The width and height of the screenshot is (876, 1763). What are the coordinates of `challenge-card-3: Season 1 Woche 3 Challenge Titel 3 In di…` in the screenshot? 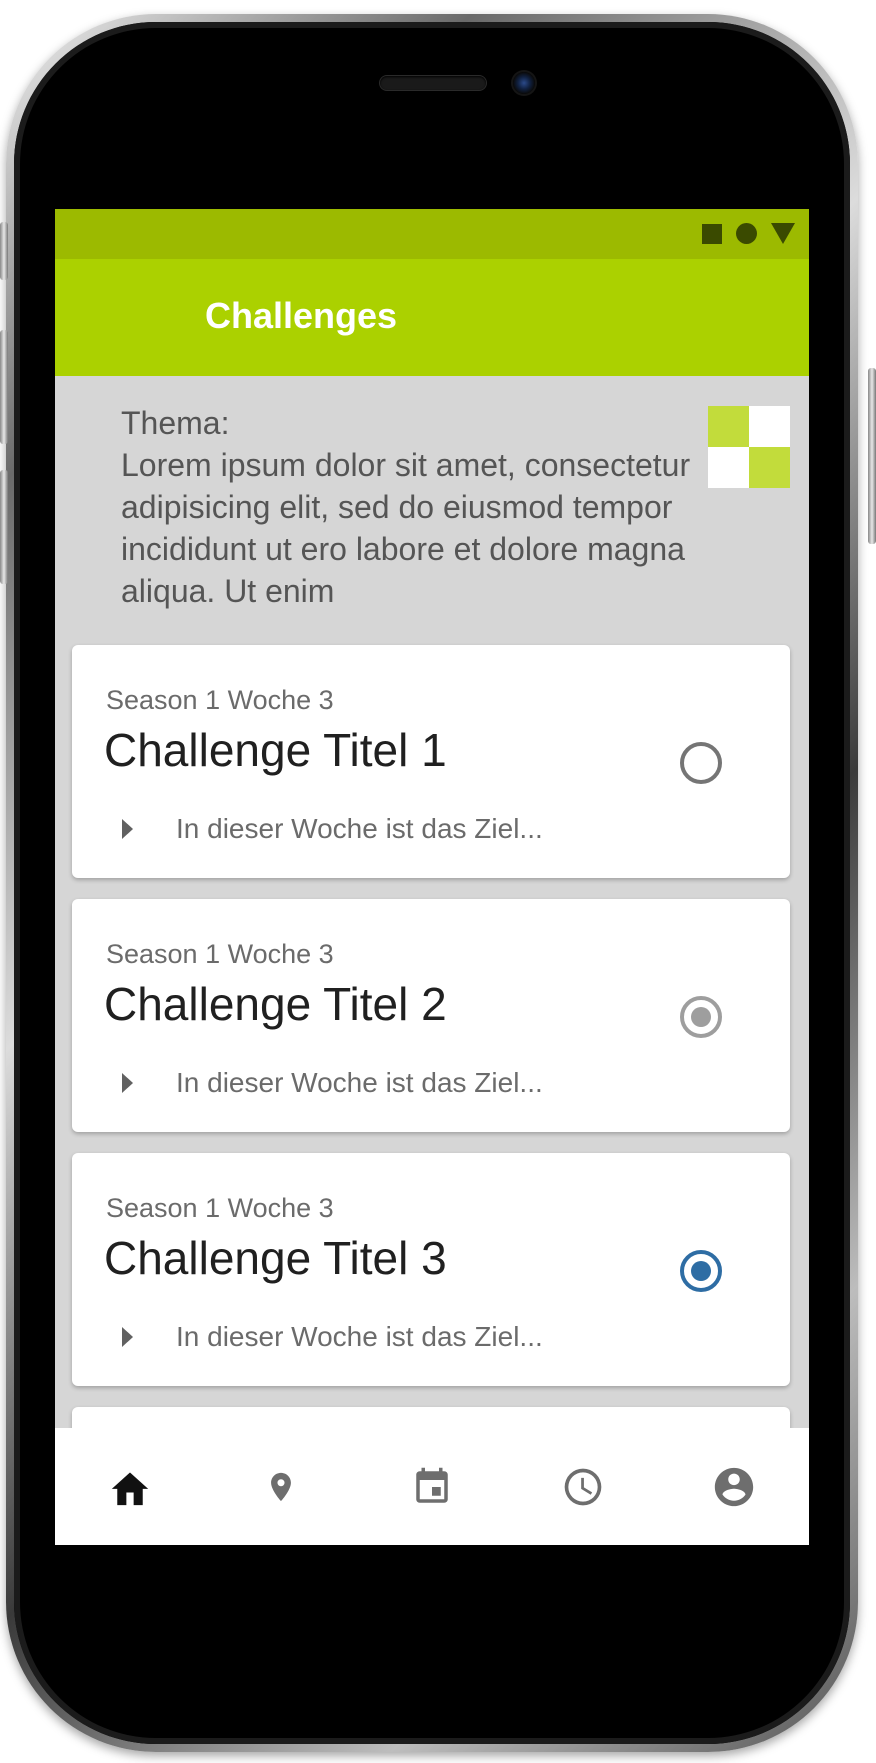 It's located at (431, 1269).